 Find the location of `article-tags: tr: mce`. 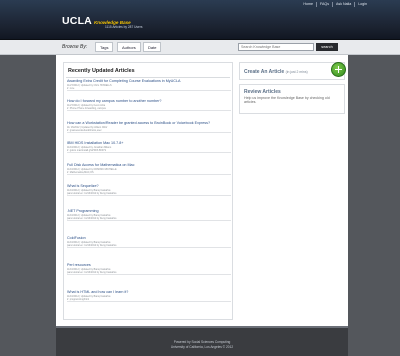

article-tags: tr: mce is located at coordinates (71, 88).